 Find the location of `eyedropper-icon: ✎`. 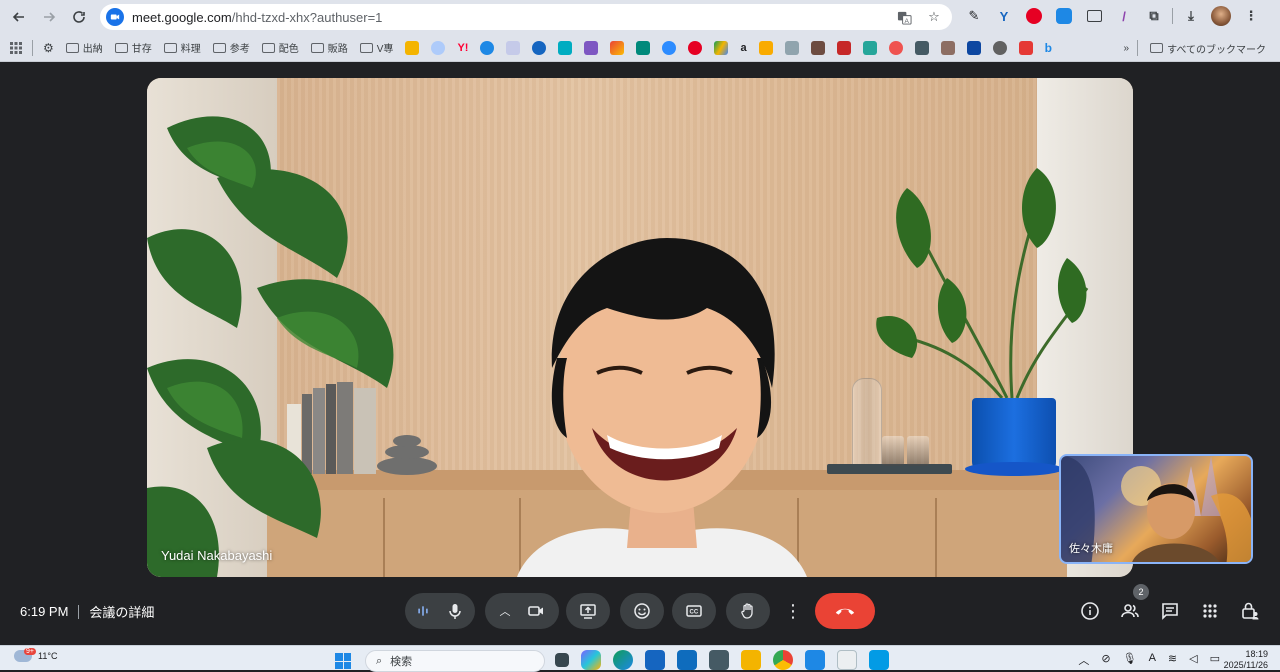

eyedropper-icon: ✎ is located at coordinates (974, 16).